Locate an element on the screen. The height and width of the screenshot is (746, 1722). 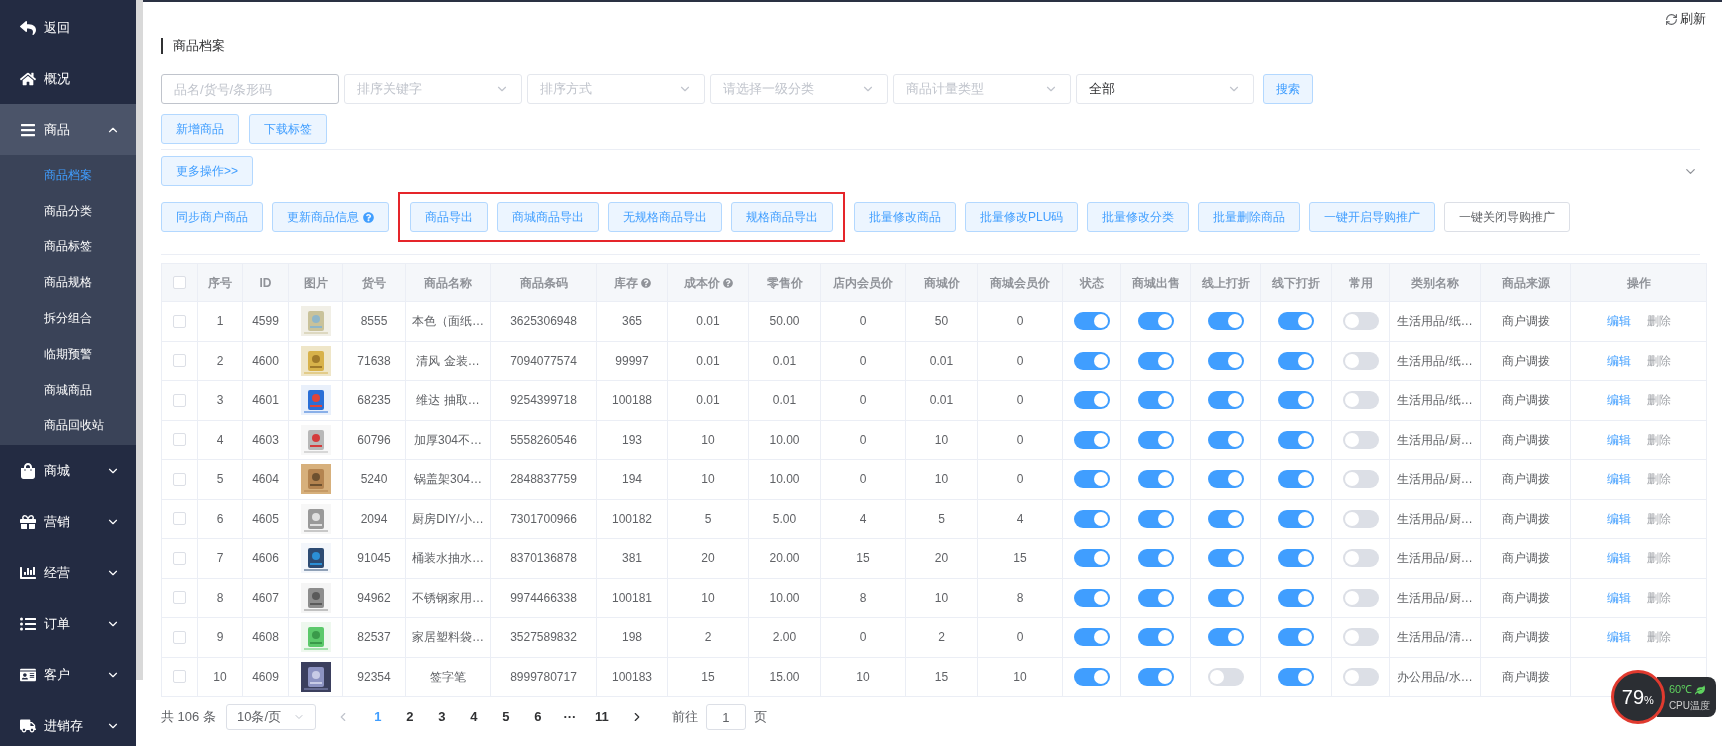
page-number: 5 is located at coordinates (505, 717).